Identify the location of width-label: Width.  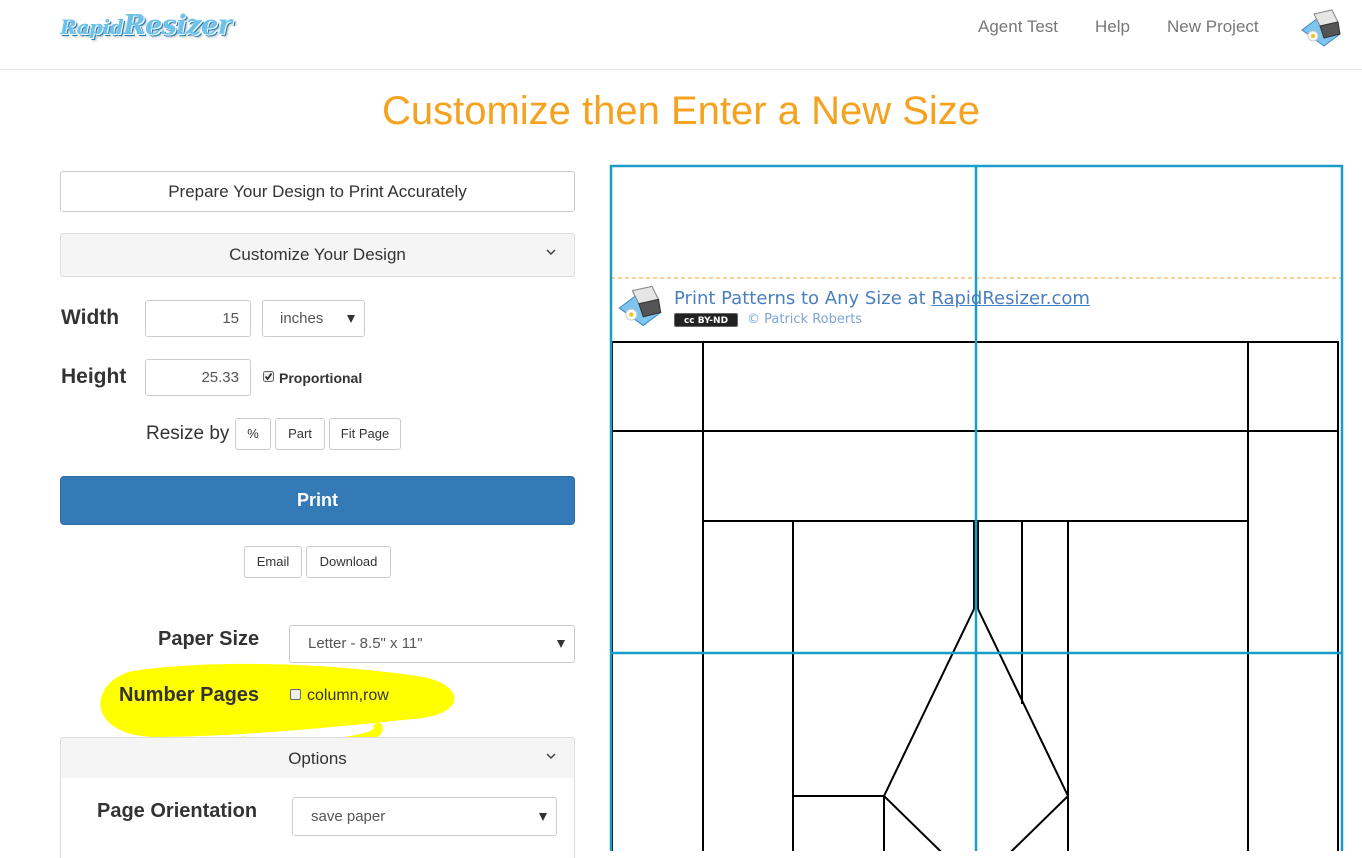
(90, 317).